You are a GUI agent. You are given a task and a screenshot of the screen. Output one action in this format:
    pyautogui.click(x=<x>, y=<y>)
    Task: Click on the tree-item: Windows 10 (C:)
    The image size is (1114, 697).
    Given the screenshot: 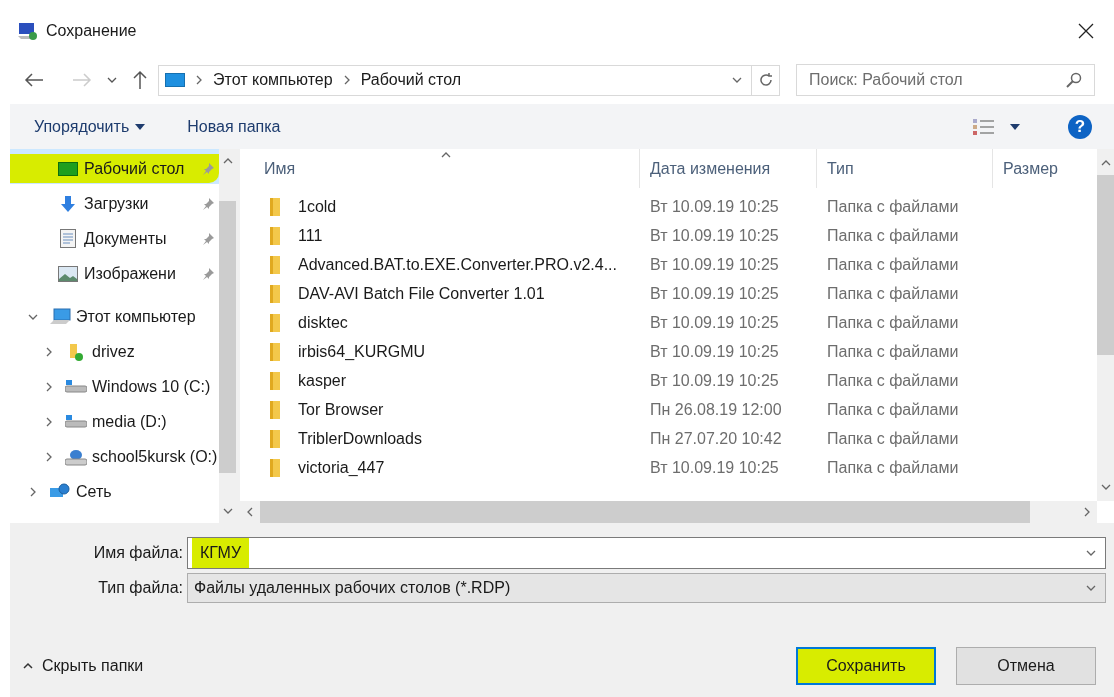 What is the action you would take?
    pyautogui.click(x=151, y=386)
    